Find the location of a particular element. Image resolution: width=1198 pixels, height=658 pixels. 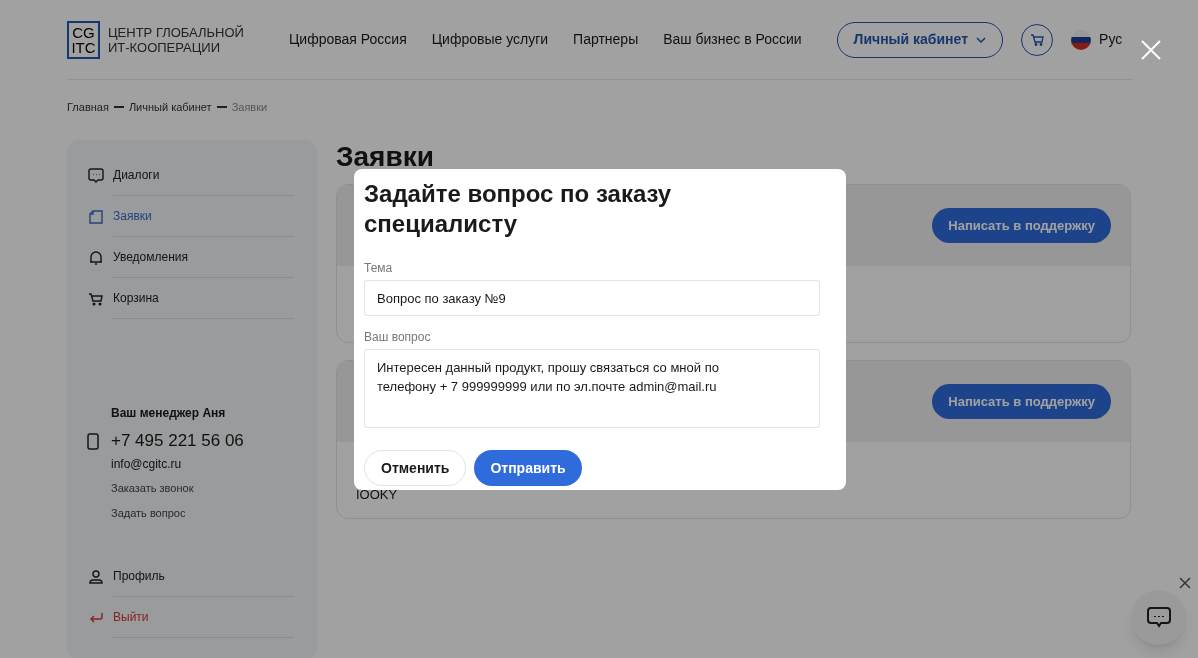

logo-text: ЦЕНТР ГЛОБАЛЬНОЙ is located at coordinates (176, 32).